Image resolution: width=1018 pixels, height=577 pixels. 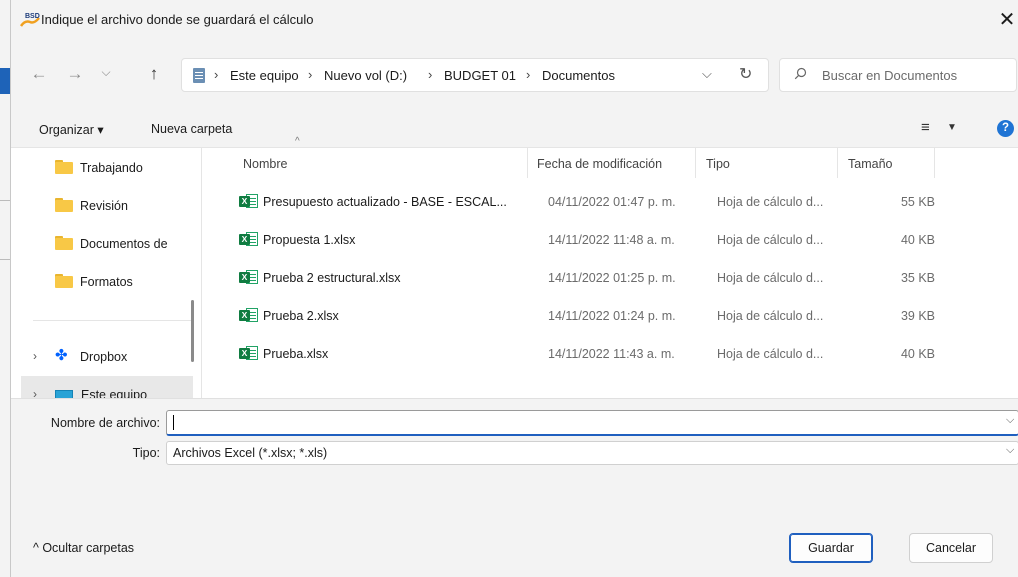 I want to click on file-name: Prueba 2 estructural.xlsx, so click(x=332, y=278).